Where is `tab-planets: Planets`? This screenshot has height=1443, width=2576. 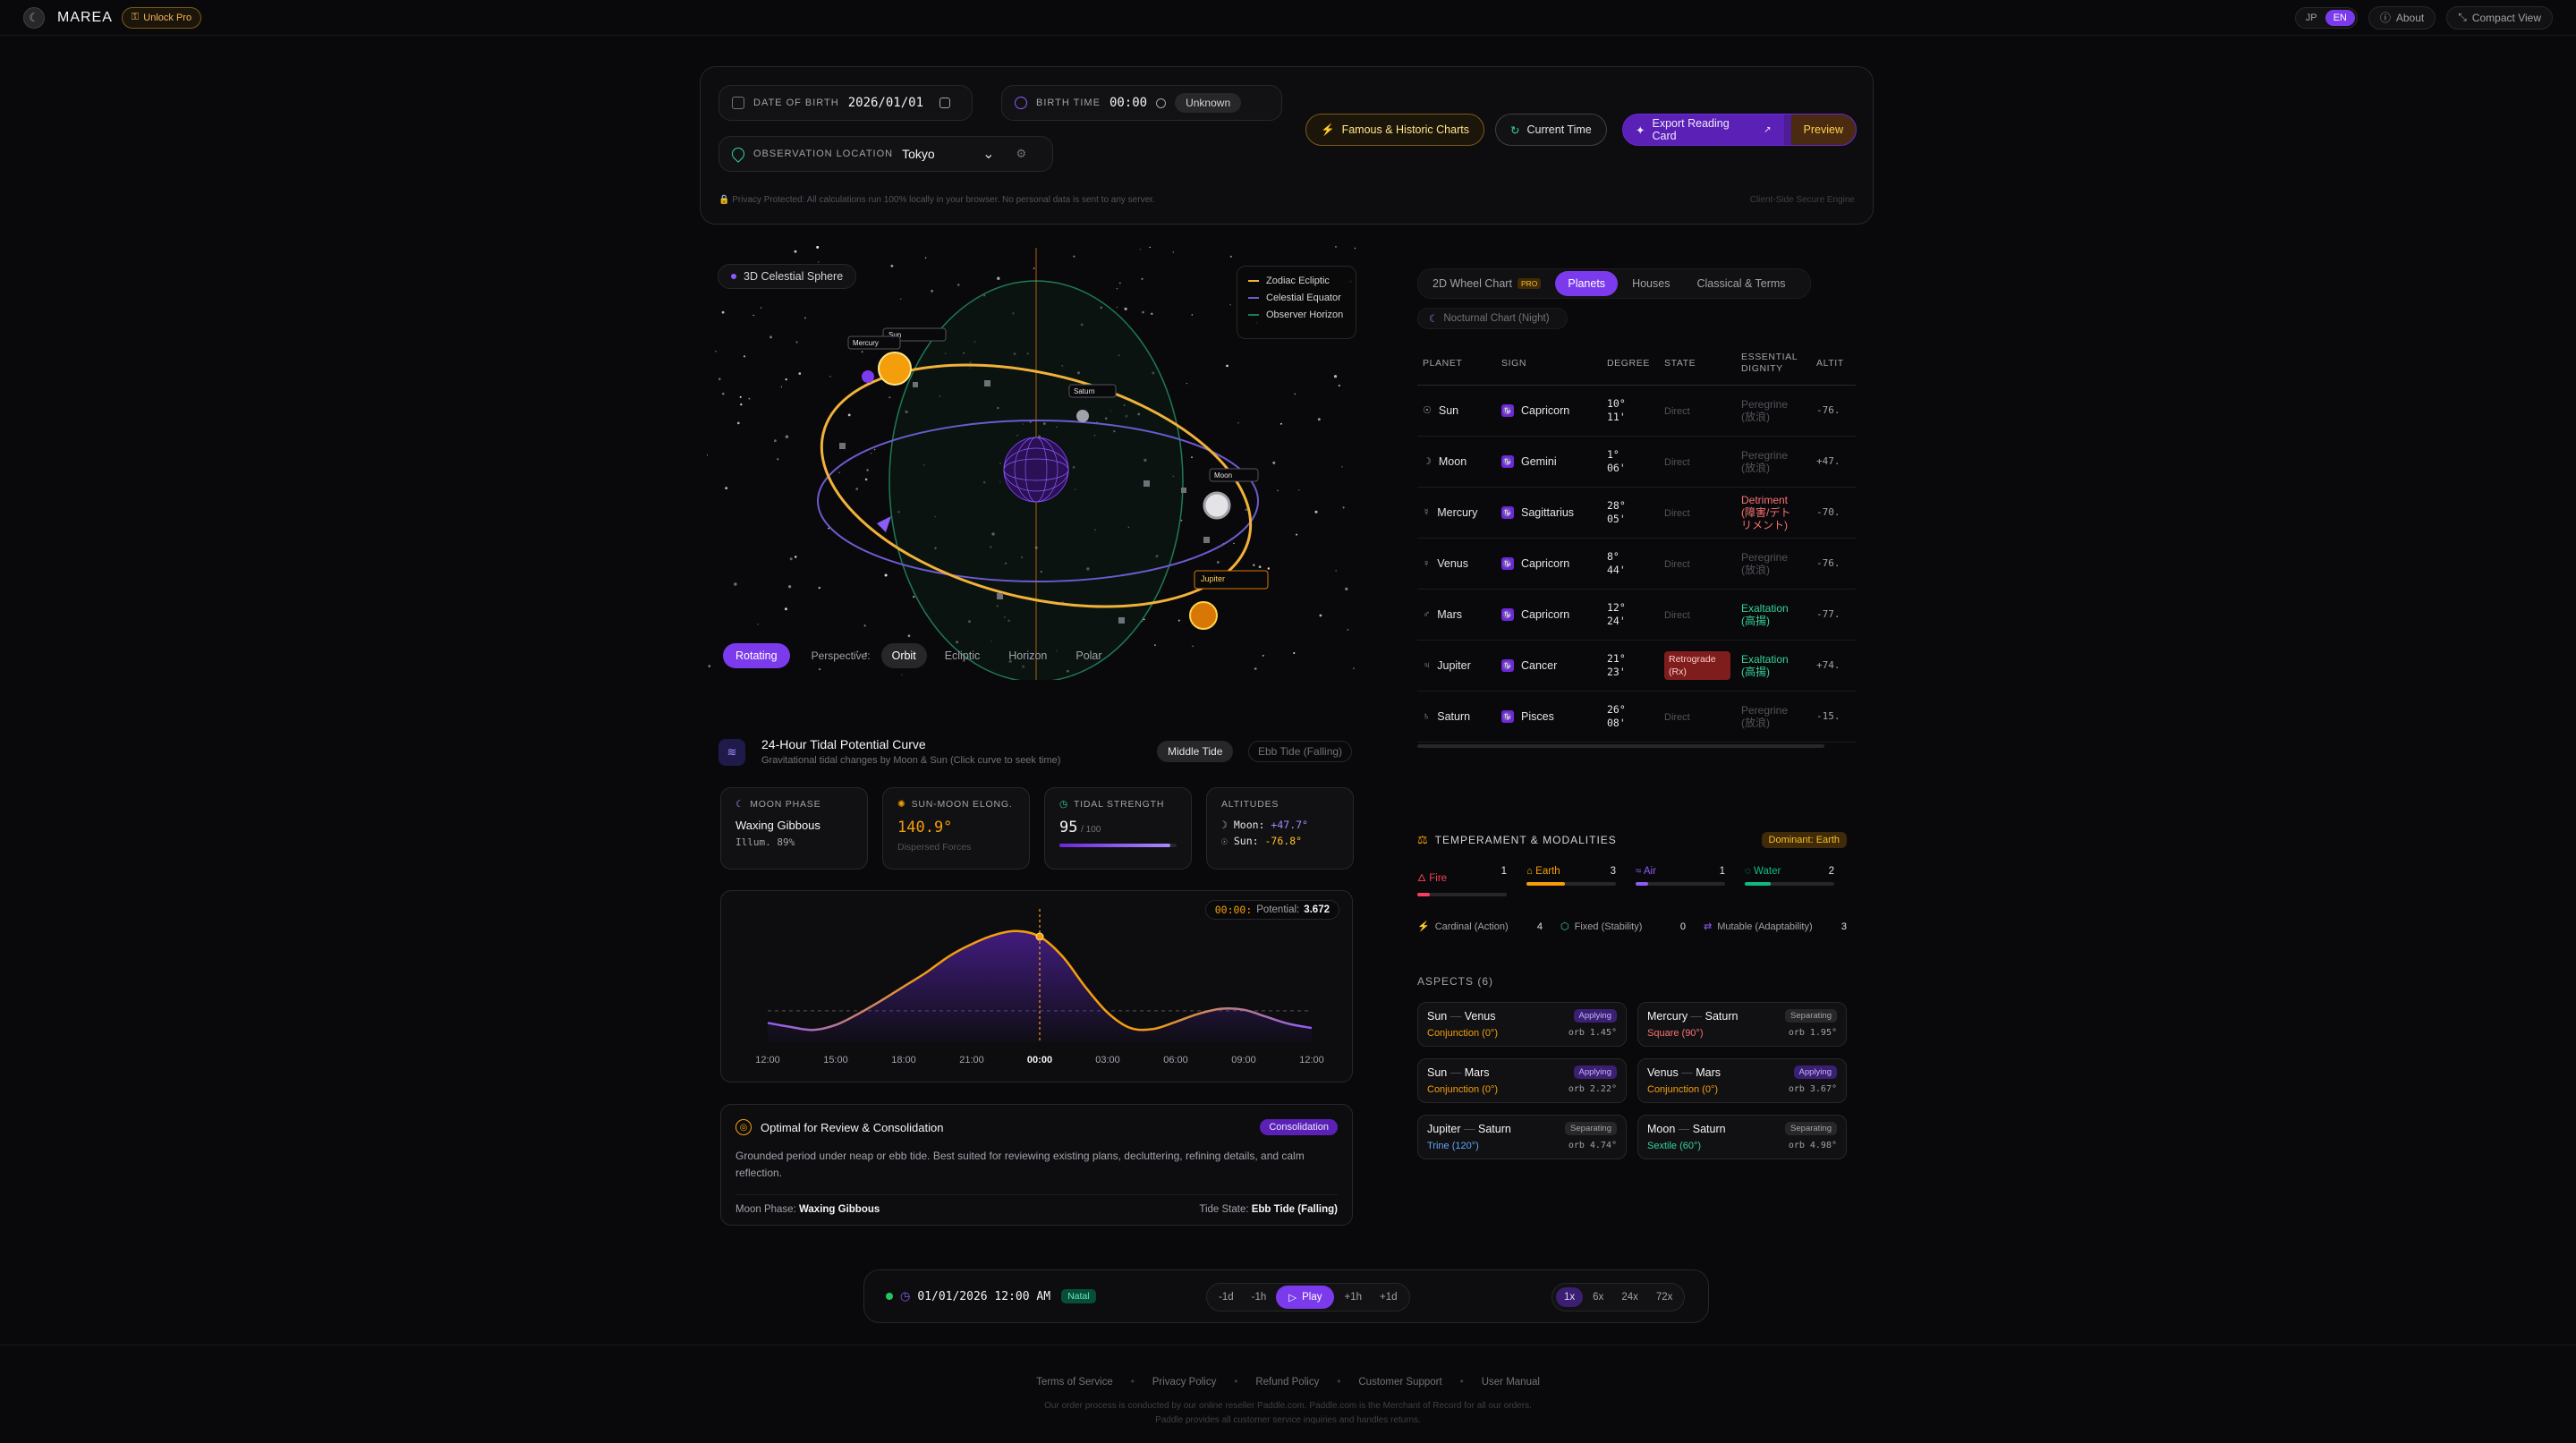 tab-planets: Planets is located at coordinates (1587, 283).